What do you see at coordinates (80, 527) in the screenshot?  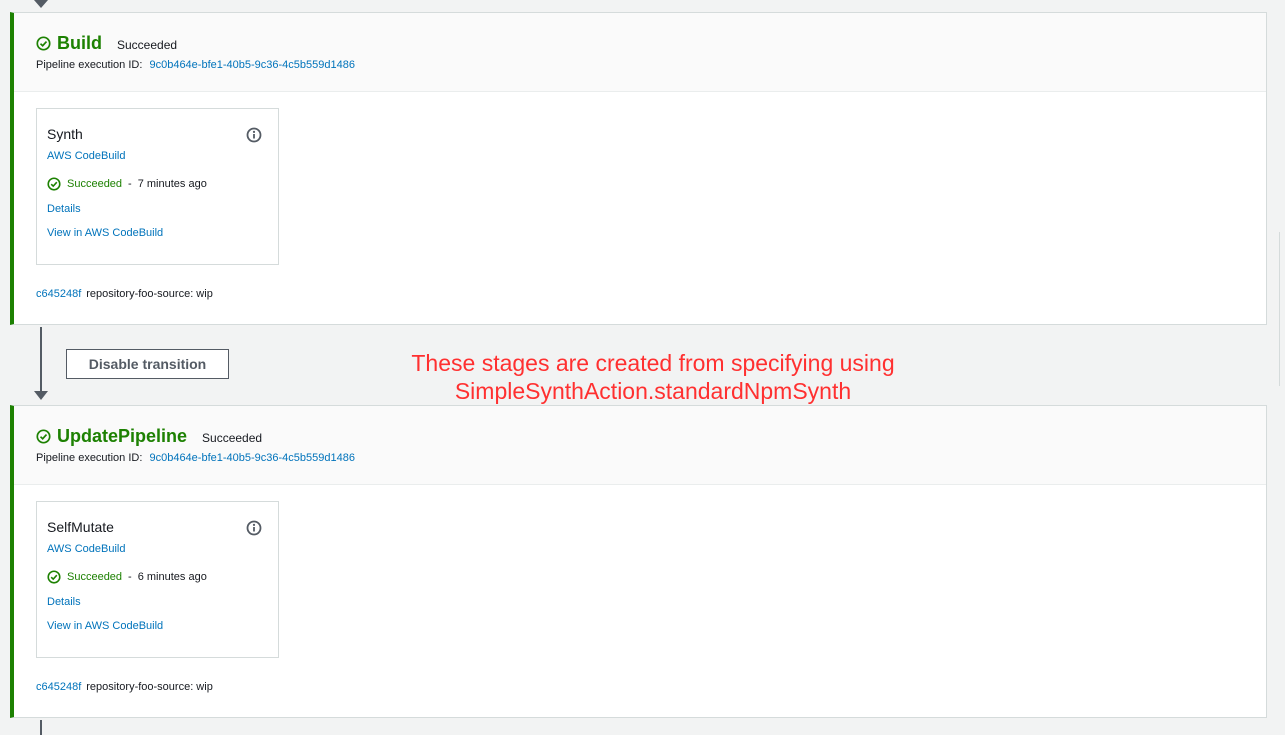 I see `action-name: SelfMutate` at bounding box center [80, 527].